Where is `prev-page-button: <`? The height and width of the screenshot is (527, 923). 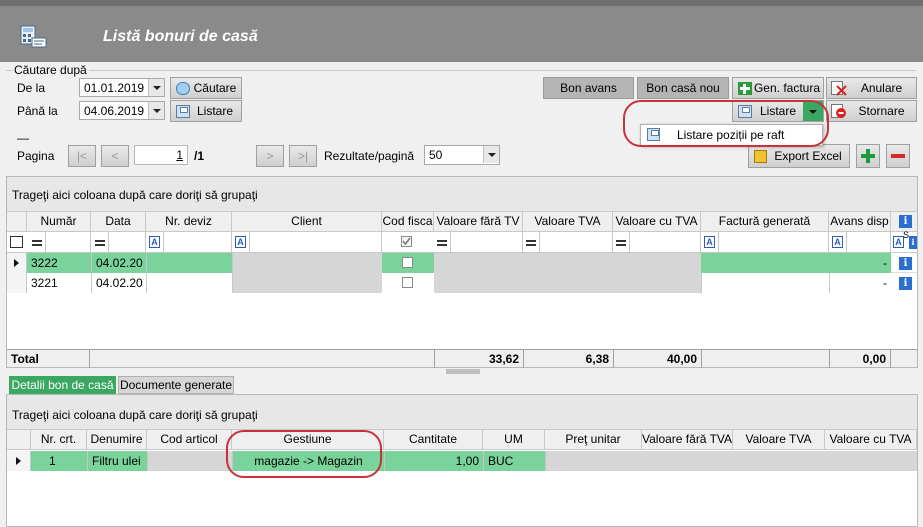
prev-page-button: < is located at coordinates (115, 156).